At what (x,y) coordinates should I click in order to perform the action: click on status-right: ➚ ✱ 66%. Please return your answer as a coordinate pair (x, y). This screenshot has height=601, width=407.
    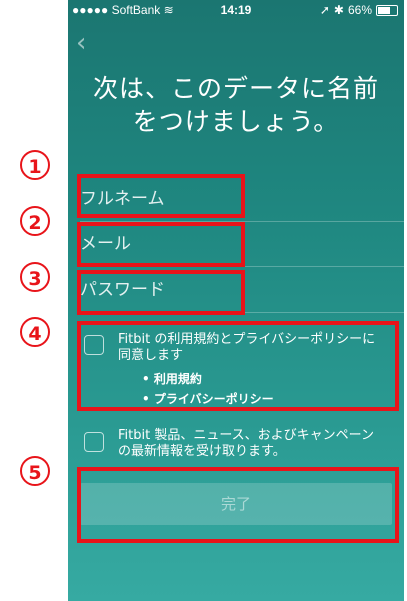
    Looking at the image, I should click on (359, 10).